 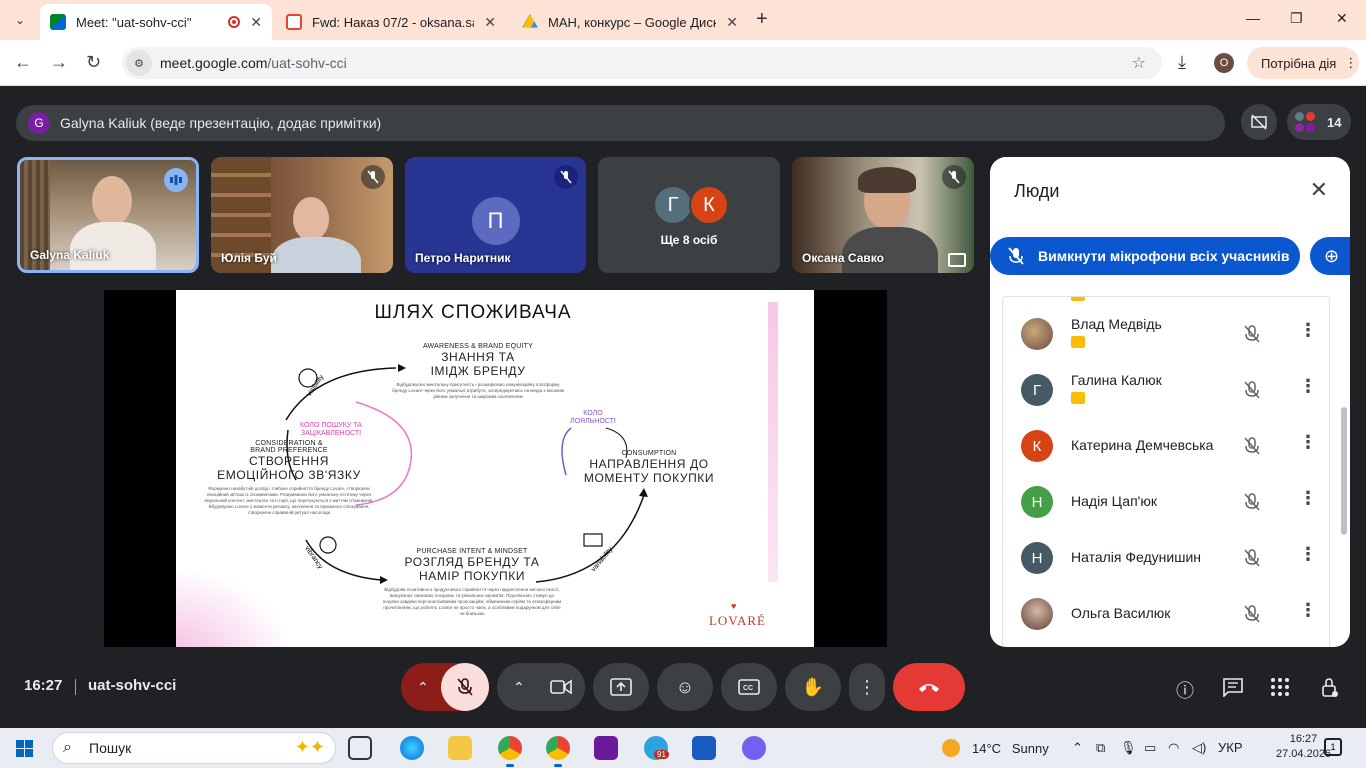 What do you see at coordinates (1182, 62) in the screenshot?
I see `download-icon: ⤓` at bounding box center [1182, 62].